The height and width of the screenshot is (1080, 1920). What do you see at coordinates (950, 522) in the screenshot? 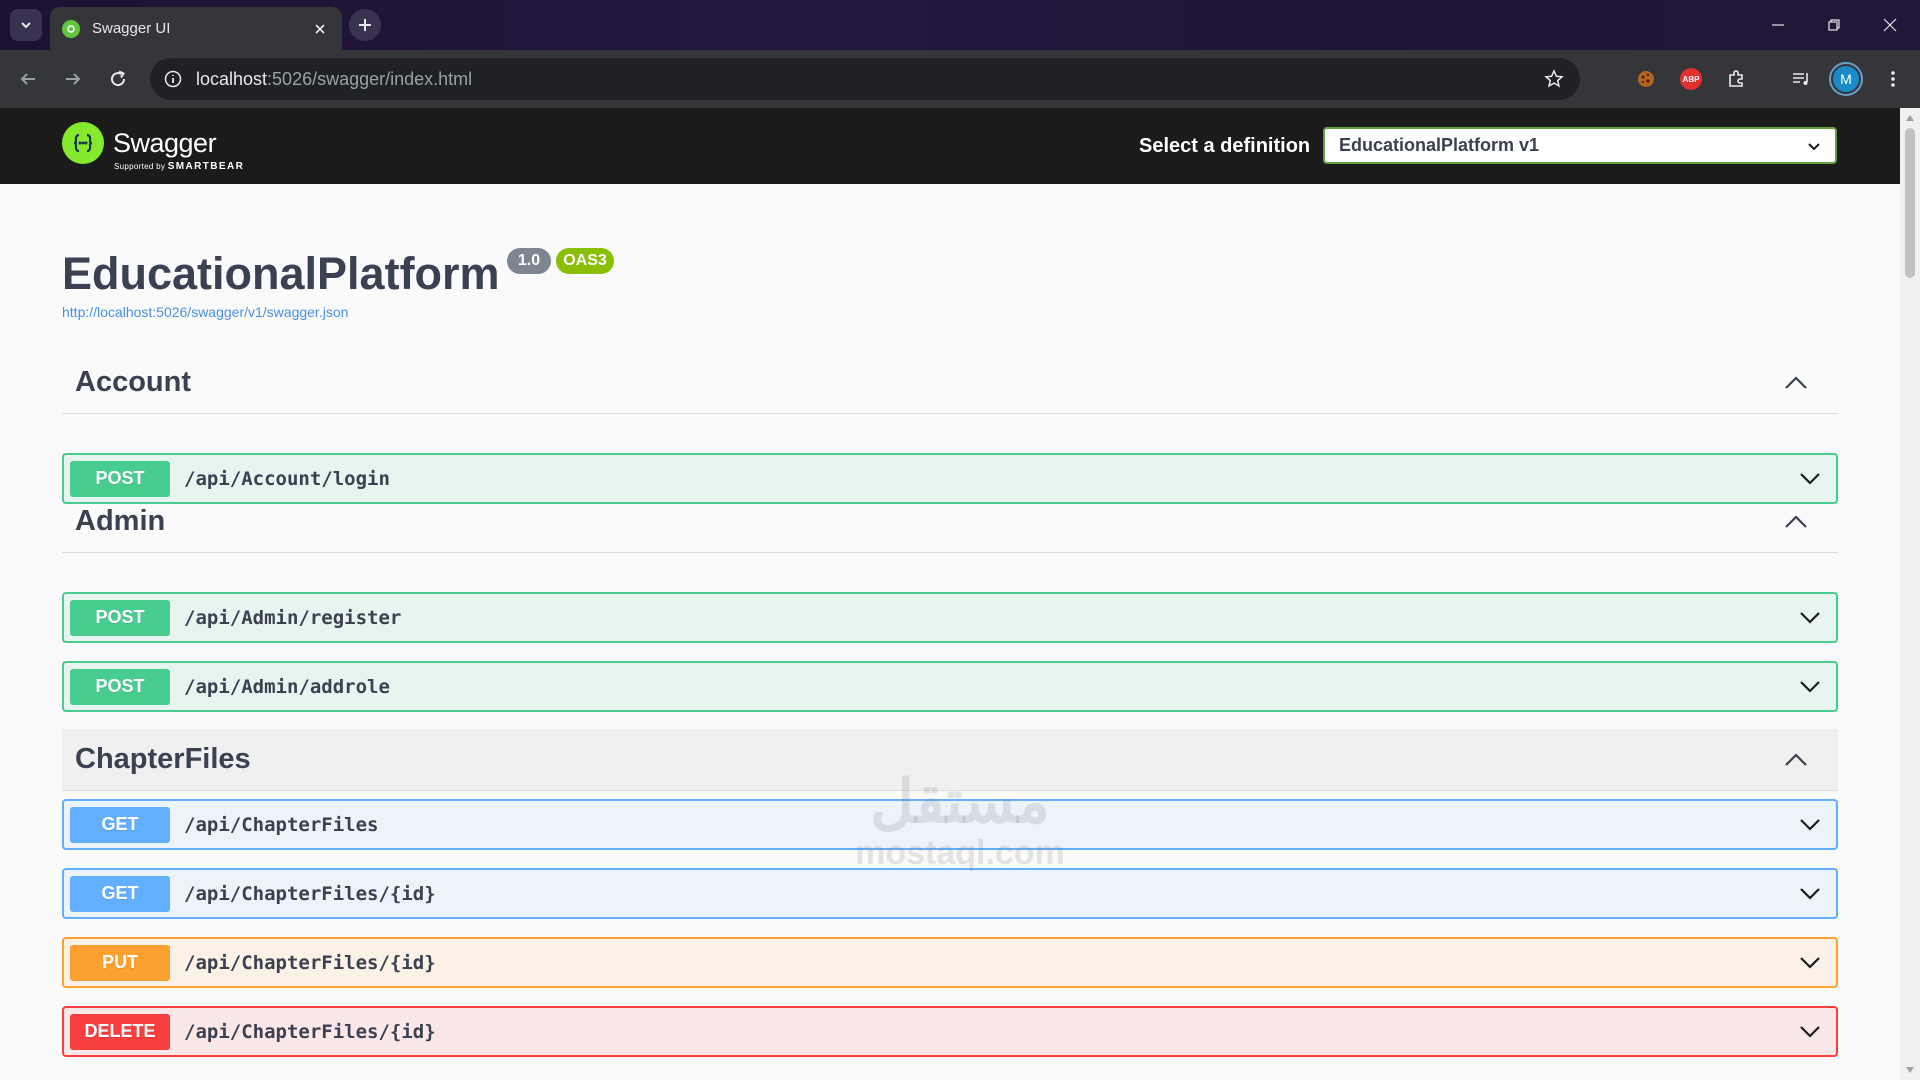
I see `section-admin: Admin` at bounding box center [950, 522].